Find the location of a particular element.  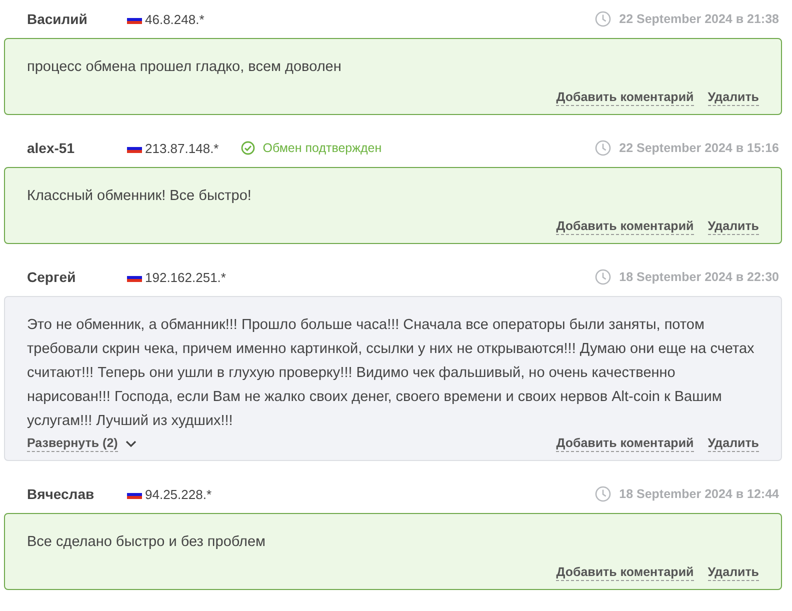

chevron-down-icon is located at coordinates (130, 444).